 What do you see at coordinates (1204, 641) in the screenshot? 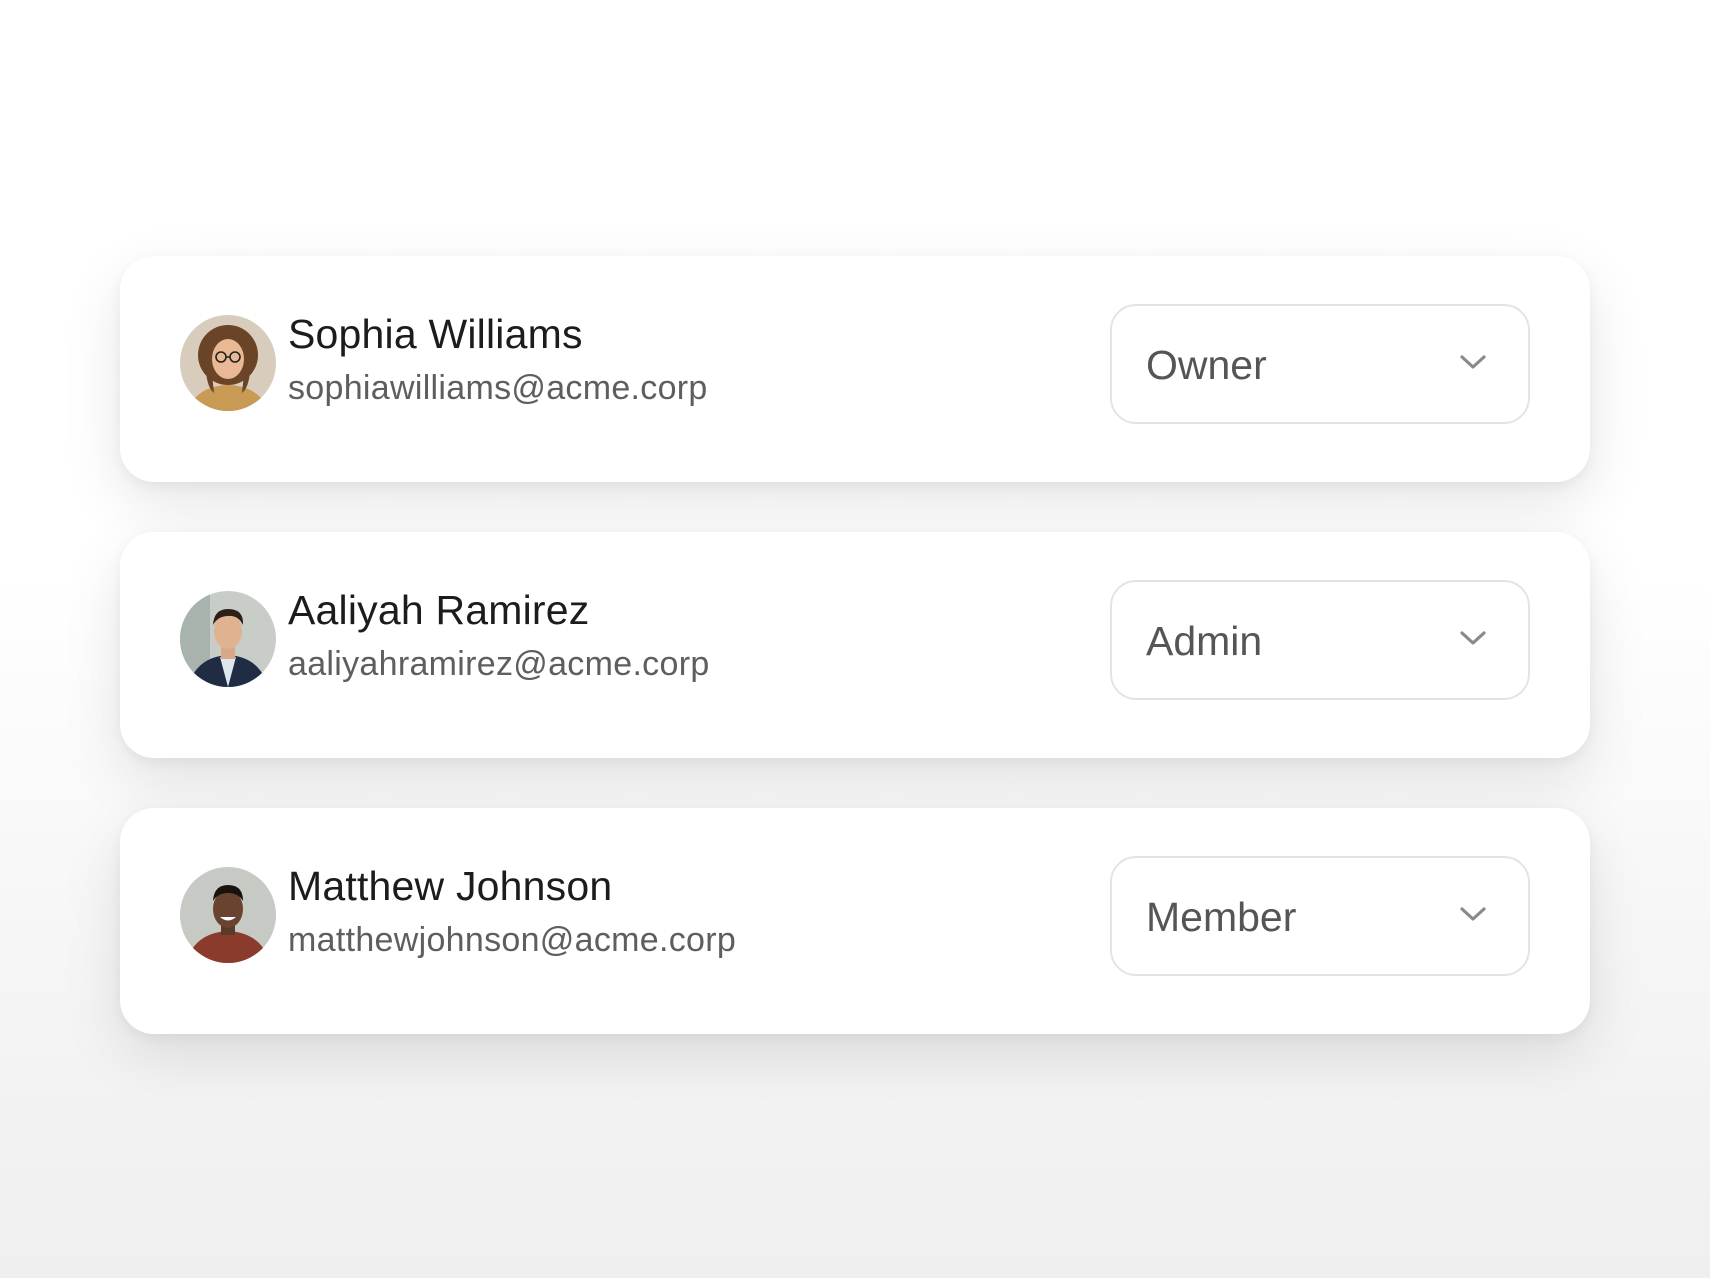
I see `role-select-value: Admin` at bounding box center [1204, 641].